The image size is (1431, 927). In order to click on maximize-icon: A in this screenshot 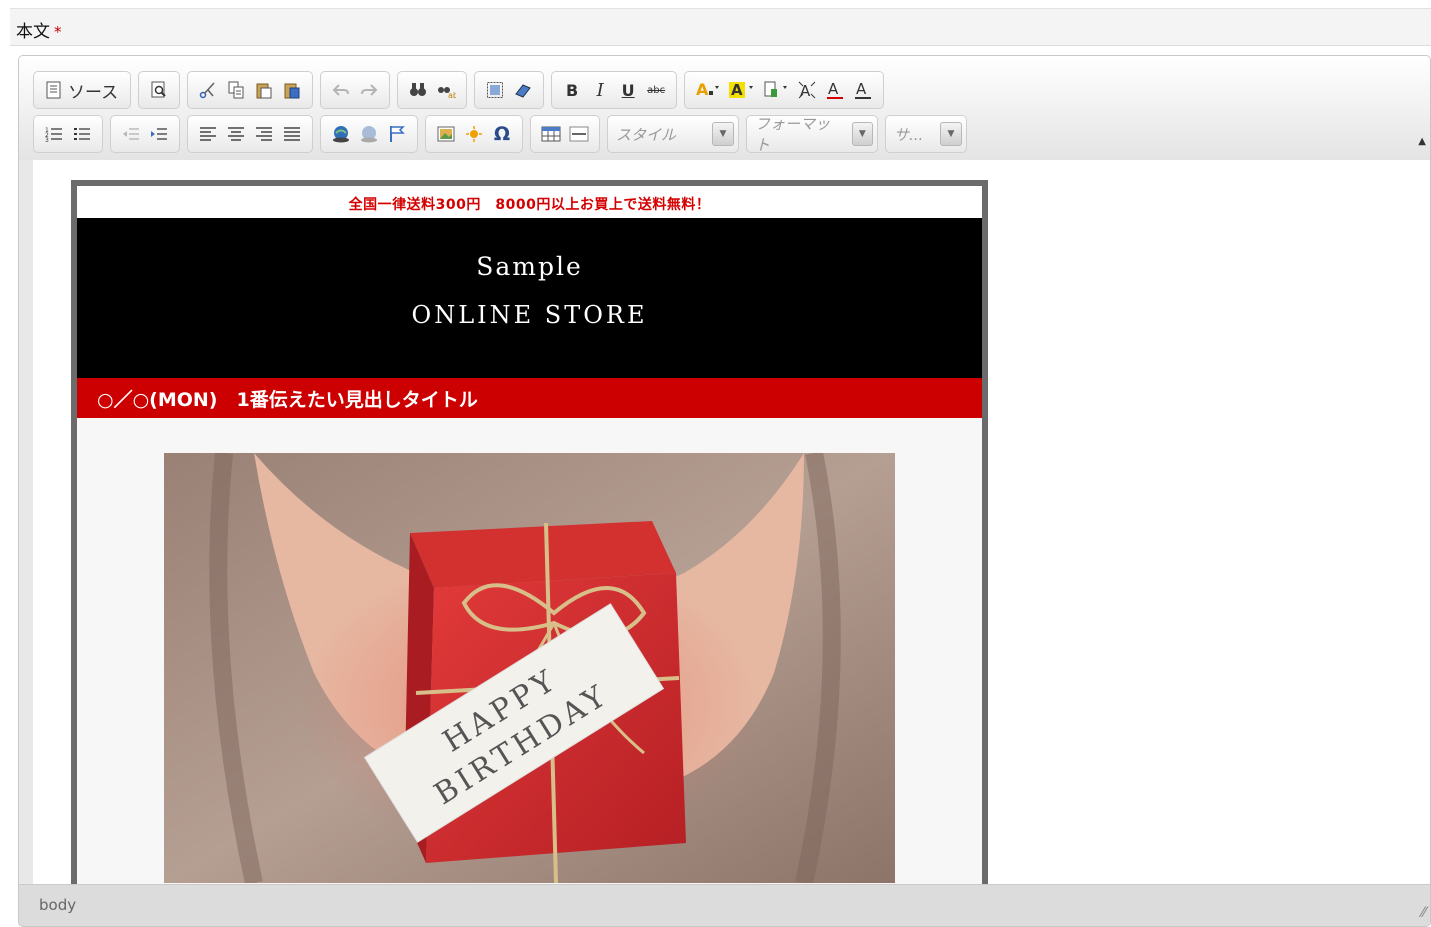, I will do `click(807, 90)`.